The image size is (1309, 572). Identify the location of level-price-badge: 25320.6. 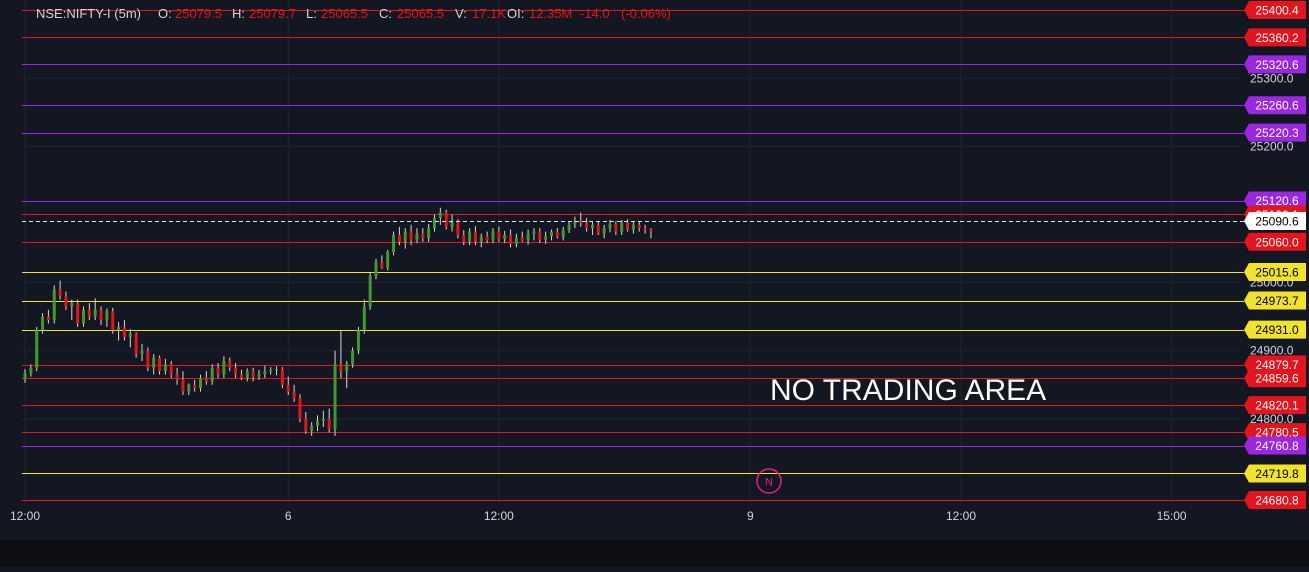
(1275, 64).